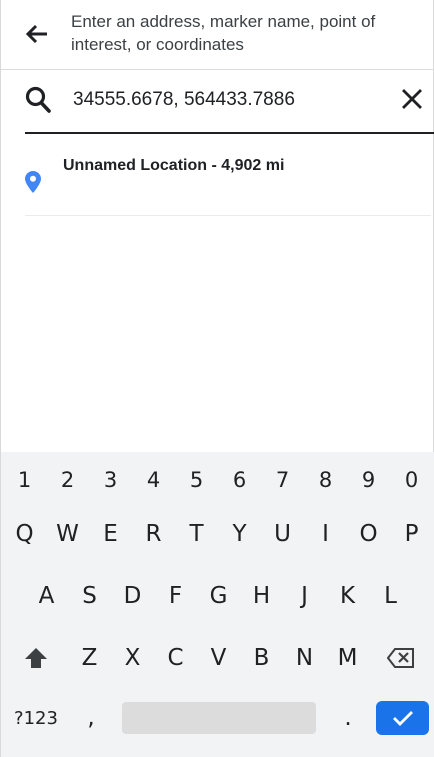 The width and height of the screenshot is (434, 757). I want to click on number-row: 1 2 3 4 5 6 7 8 9 0, so click(217, 480).